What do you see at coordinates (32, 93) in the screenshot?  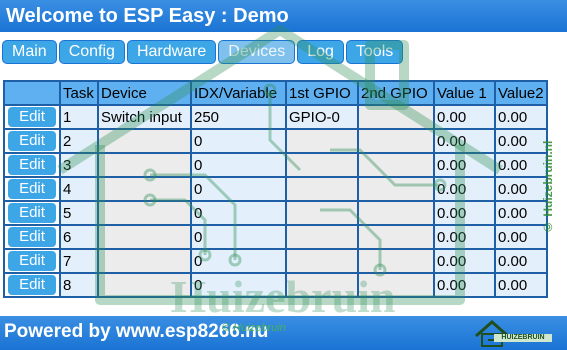 I see `column-header-edit` at bounding box center [32, 93].